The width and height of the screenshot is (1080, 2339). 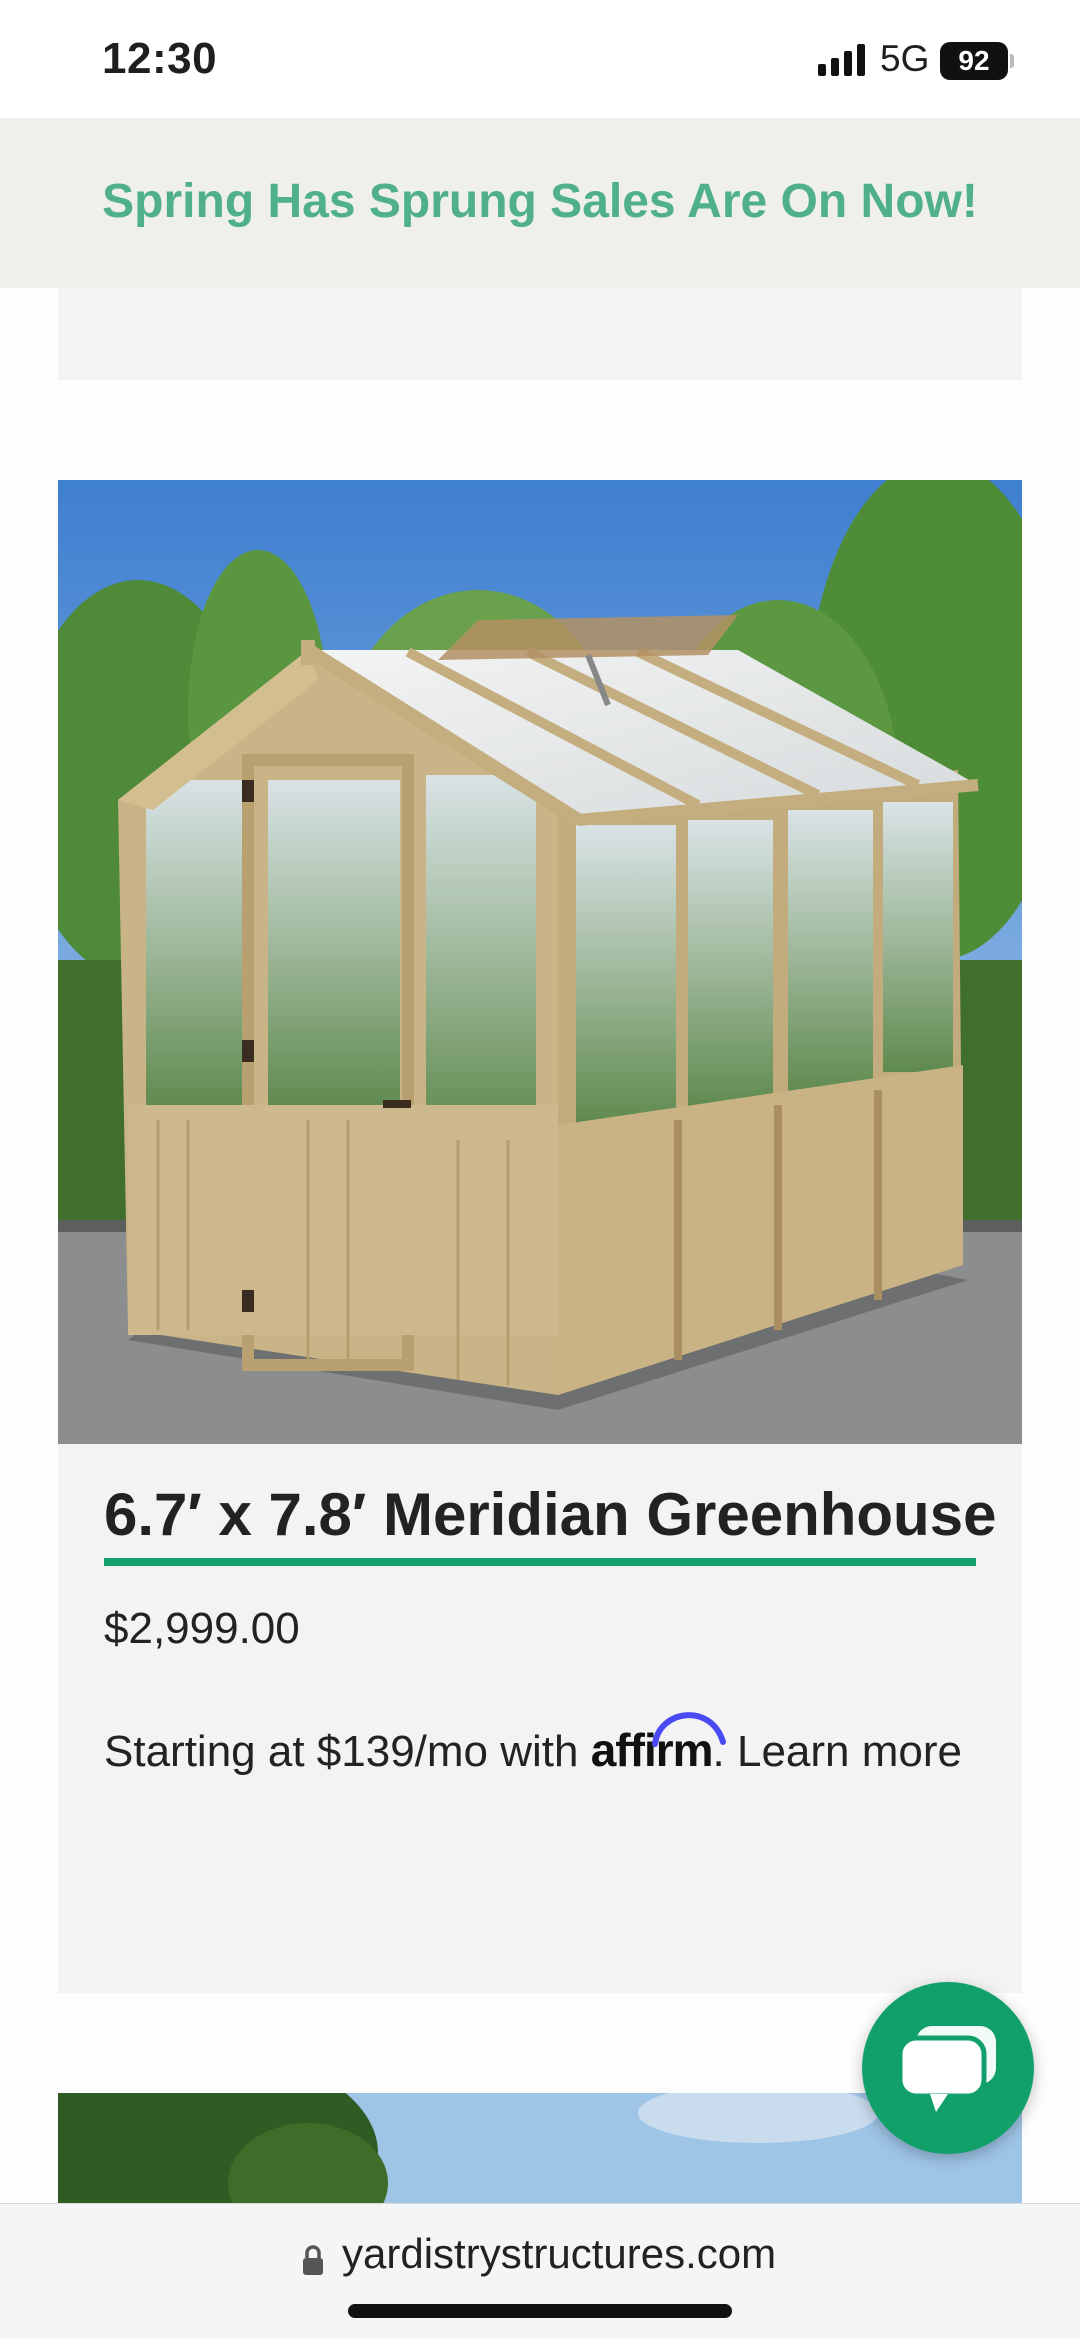 I want to click on financing-prefix: Starting at $139/mo with, so click(x=341, y=1751).